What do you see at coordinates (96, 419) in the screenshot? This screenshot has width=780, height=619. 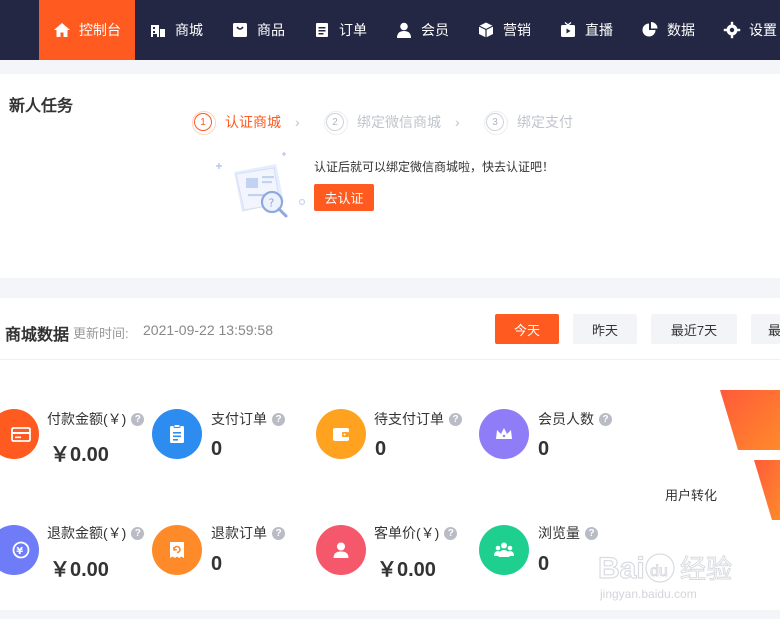 I see `stat-paid-amount-label: 付款金额(￥)?` at bounding box center [96, 419].